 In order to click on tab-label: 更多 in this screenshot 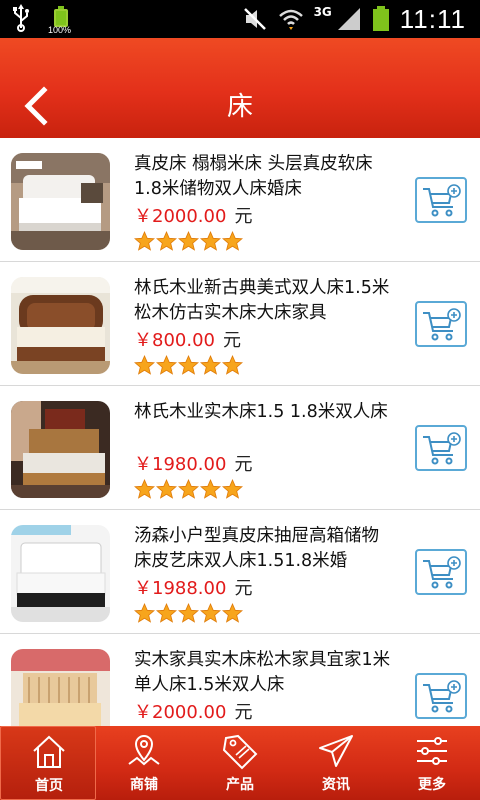, I will do `click(432, 785)`.